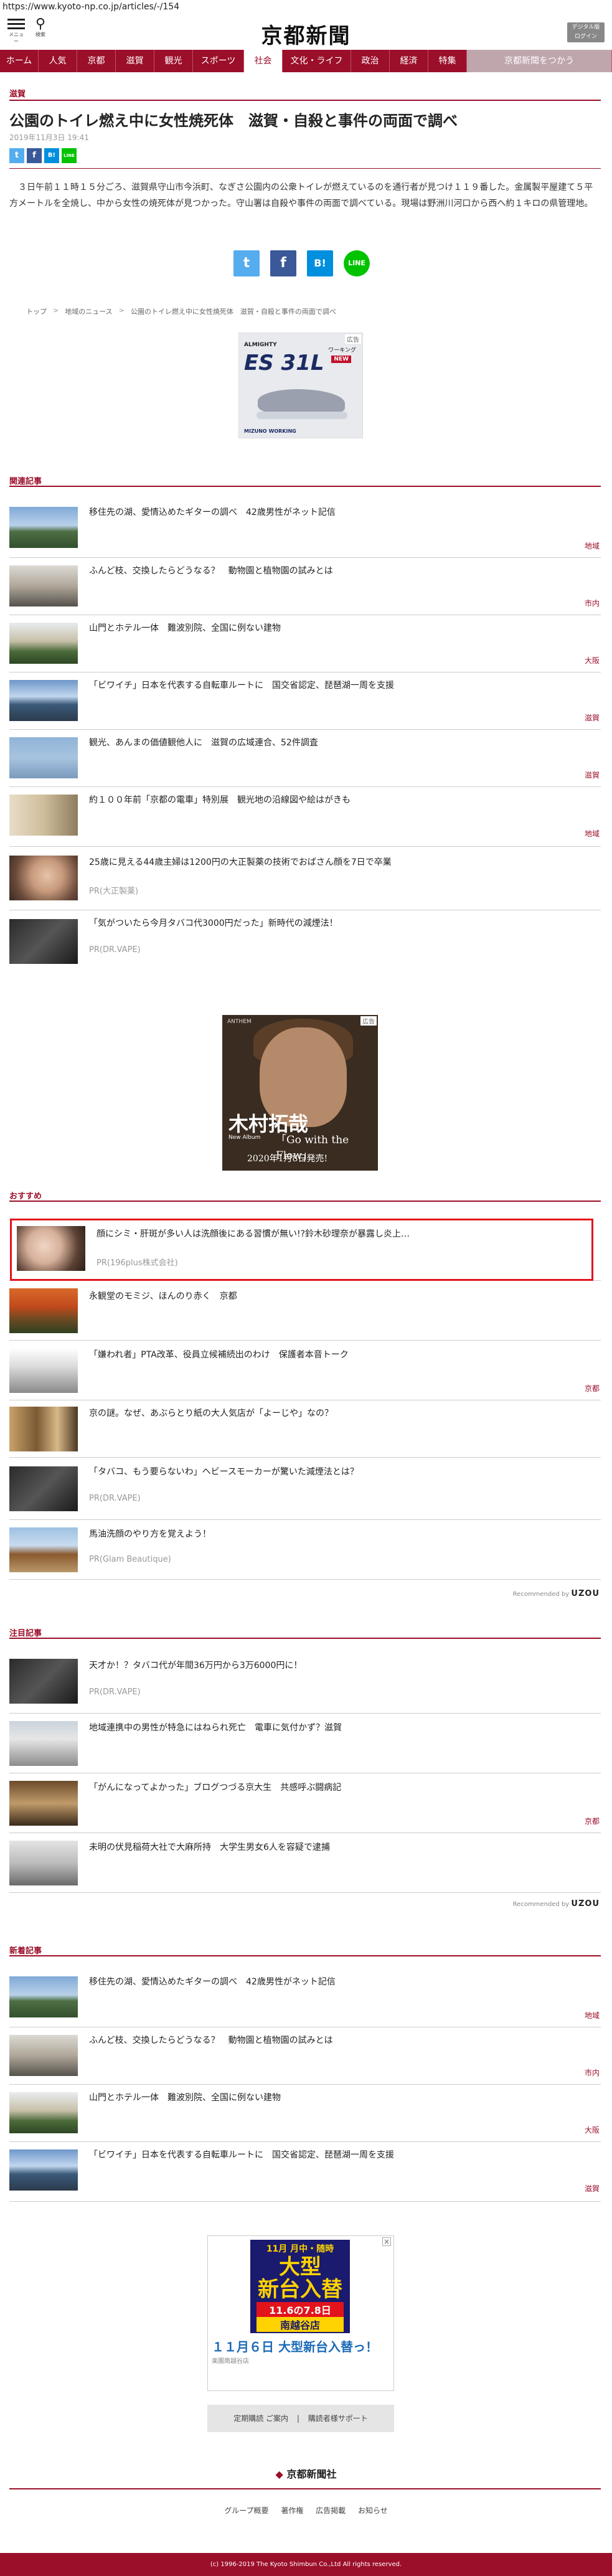 The image size is (612, 2576). Describe the element at coordinates (305, 817) in the screenshot. I see `list-item: 約１００年前「京都の電車」特別展 観光地の沿線図や絵はがきも 地域` at that location.